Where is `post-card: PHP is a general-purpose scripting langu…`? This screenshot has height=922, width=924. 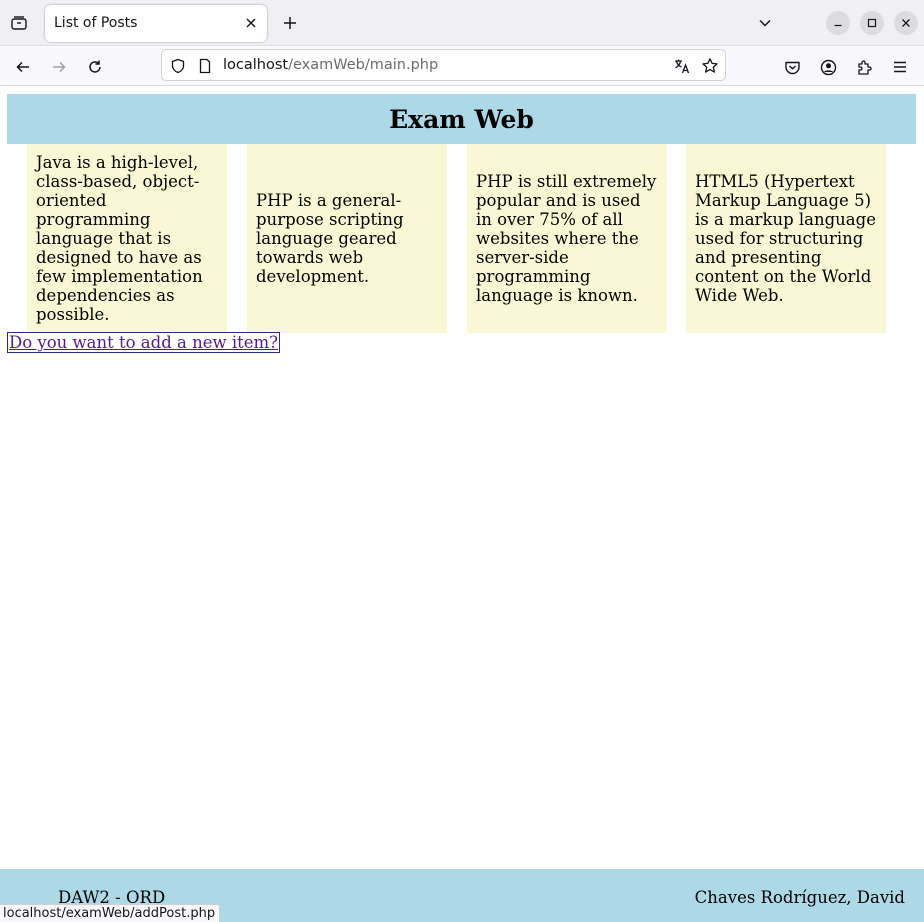 post-card: PHP is a general-purpose scripting langu… is located at coordinates (347, 238).